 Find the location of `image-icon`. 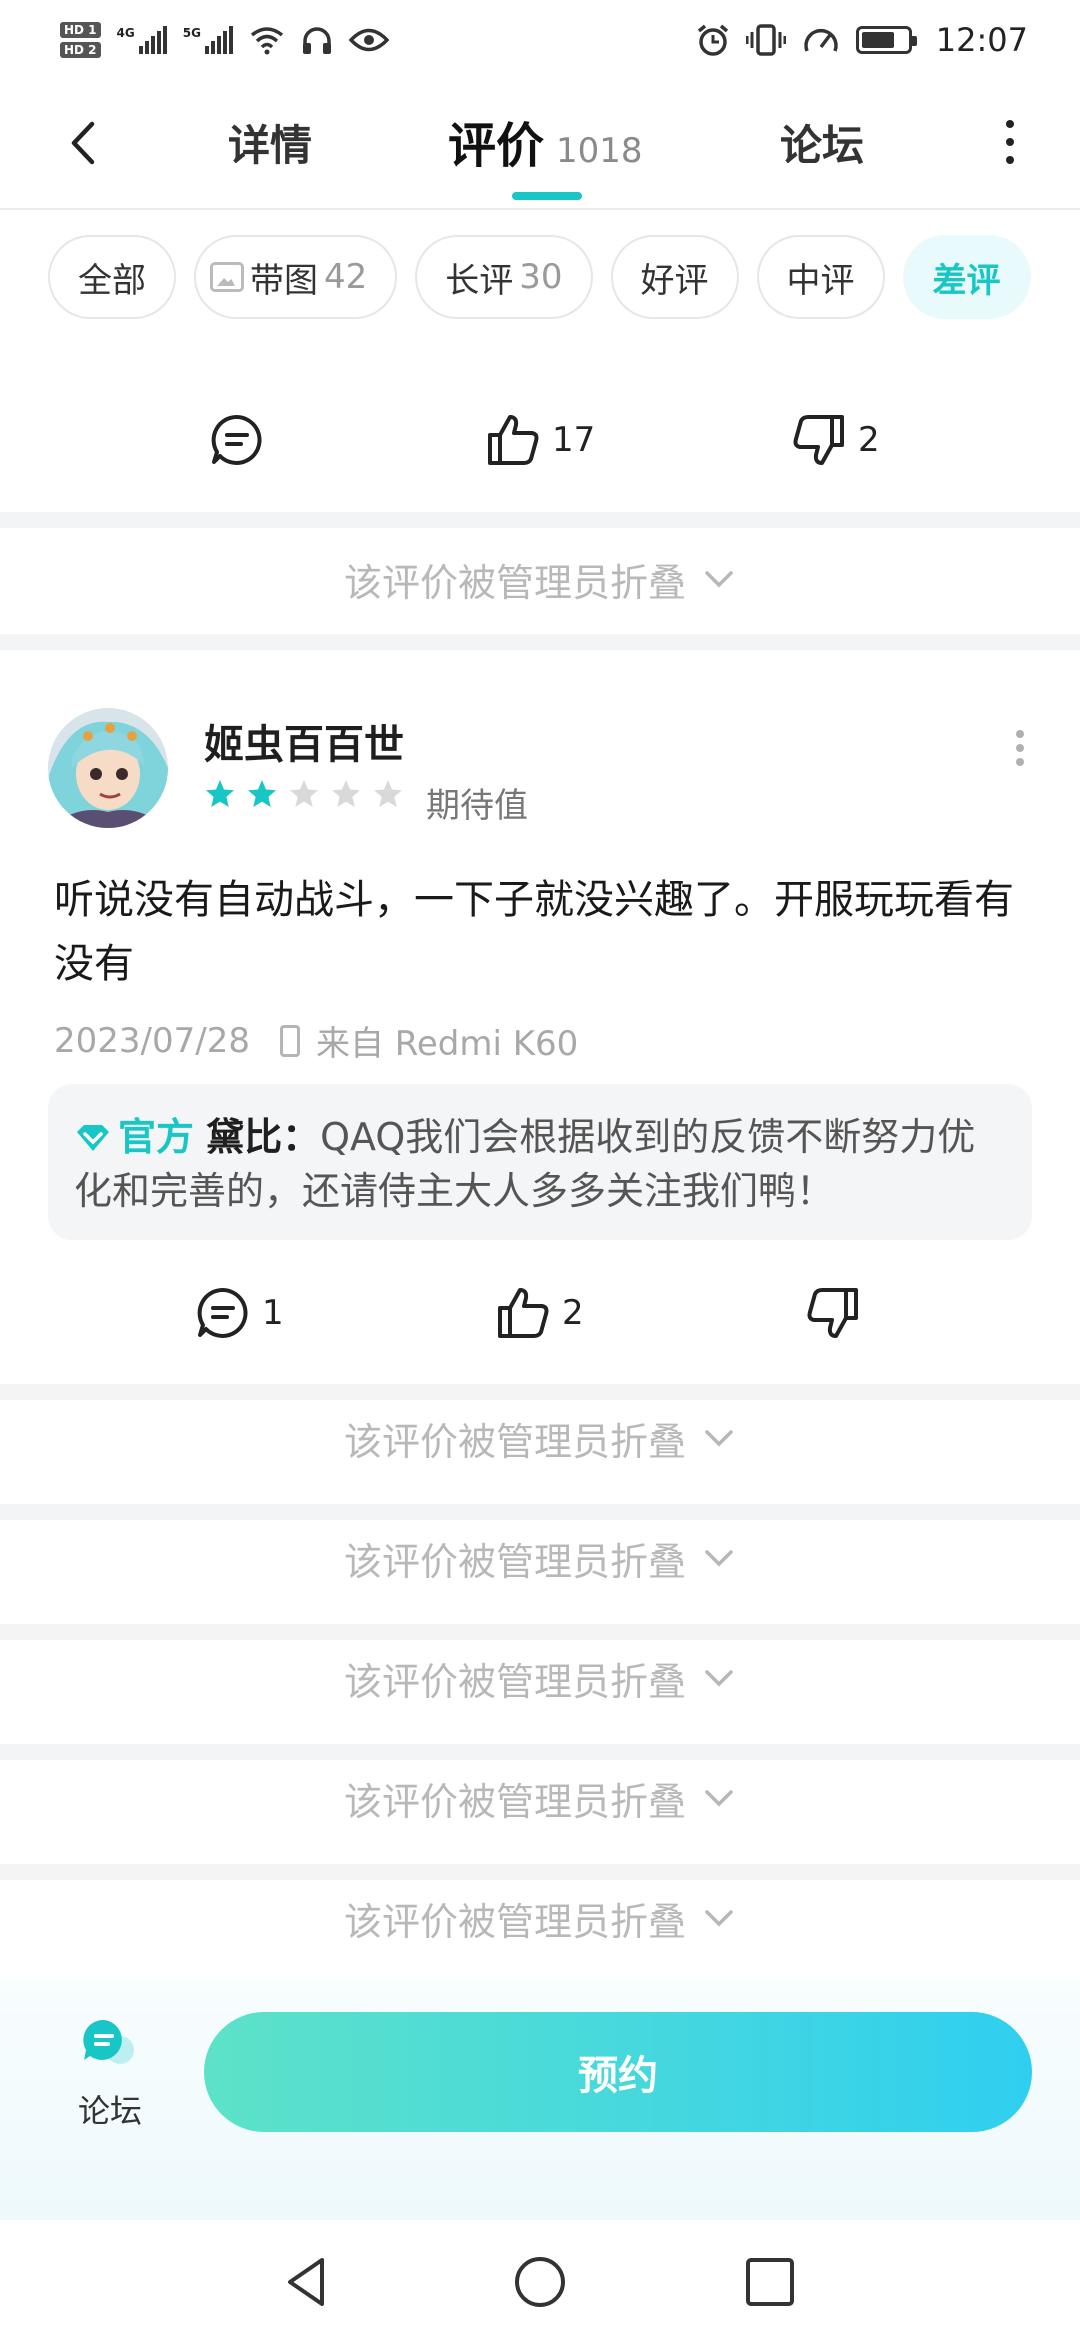

image-icon is located at coordinates (227, 277).